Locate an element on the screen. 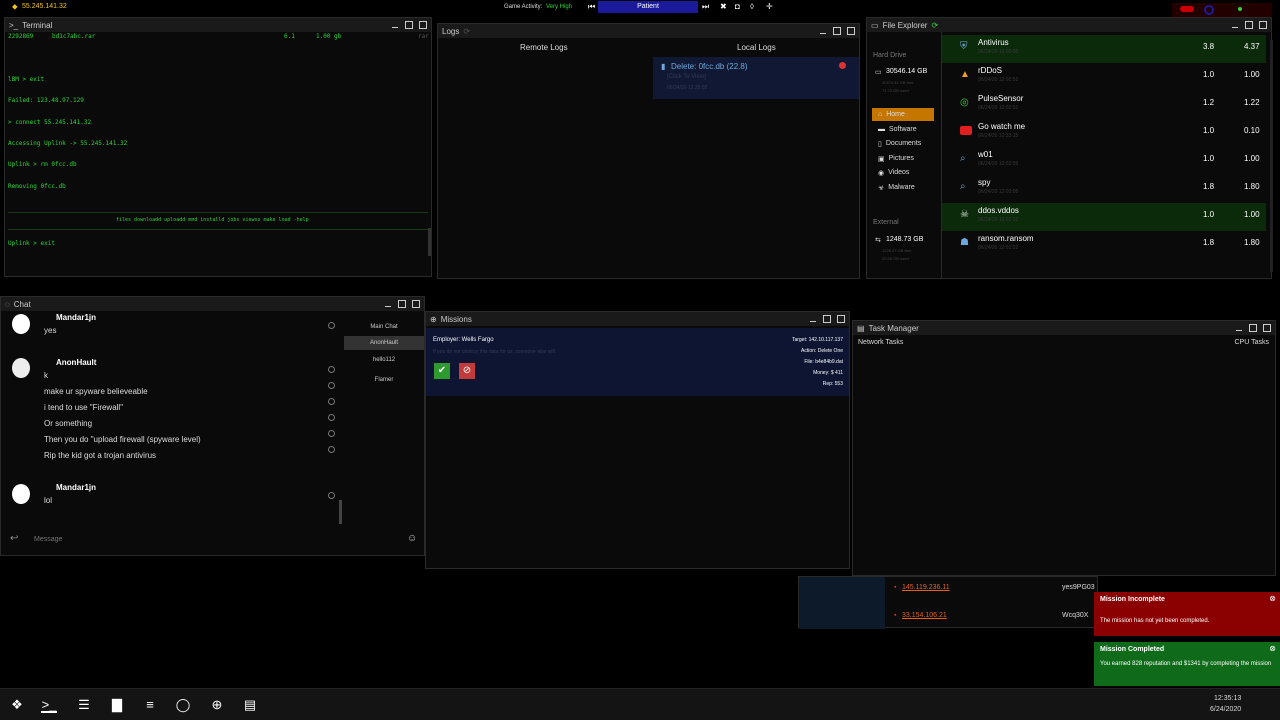 The image size is (1280, 720). task-ip: 33.154.106.21 is located at coordinates (924, 615).